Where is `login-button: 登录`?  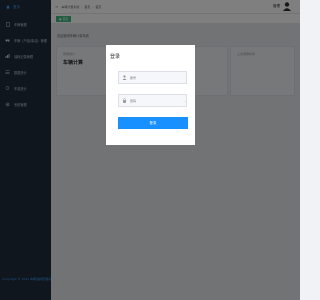
login-button: 登录 is located at coordinates (153, 123).